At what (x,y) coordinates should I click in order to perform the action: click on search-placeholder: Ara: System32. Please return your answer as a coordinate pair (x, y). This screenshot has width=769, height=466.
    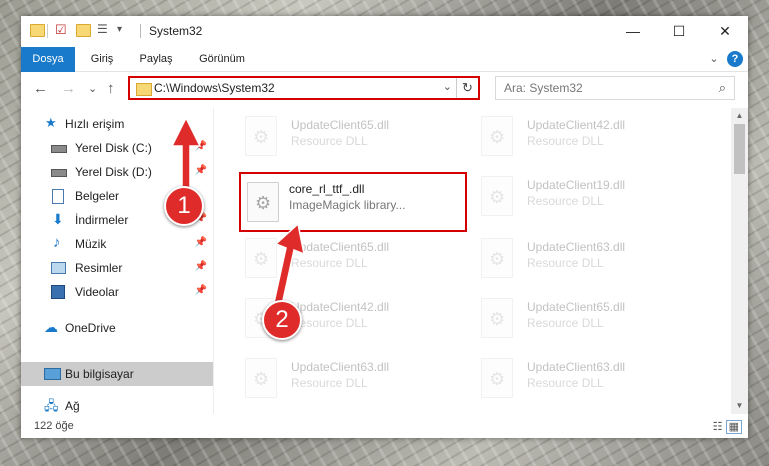
    Looking at the image, I should click on (543, 88).